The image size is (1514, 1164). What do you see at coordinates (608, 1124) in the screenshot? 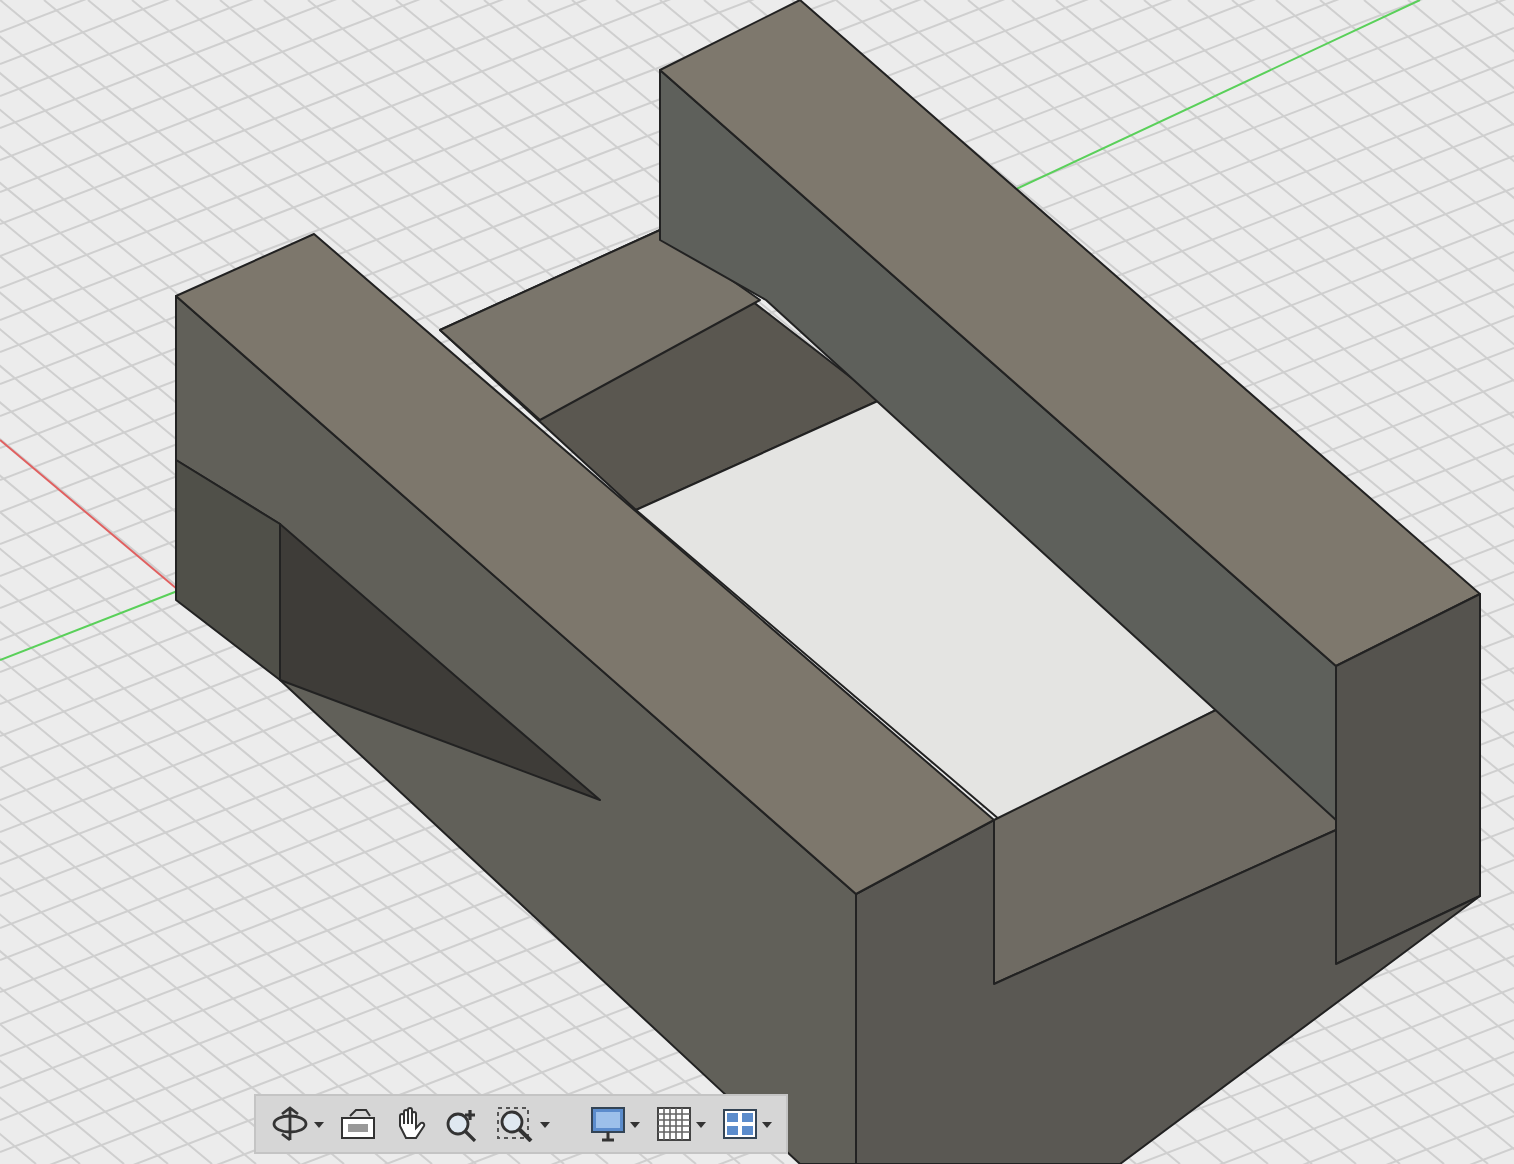
I see `monitor-icon` at bounding box center [608, 1124].